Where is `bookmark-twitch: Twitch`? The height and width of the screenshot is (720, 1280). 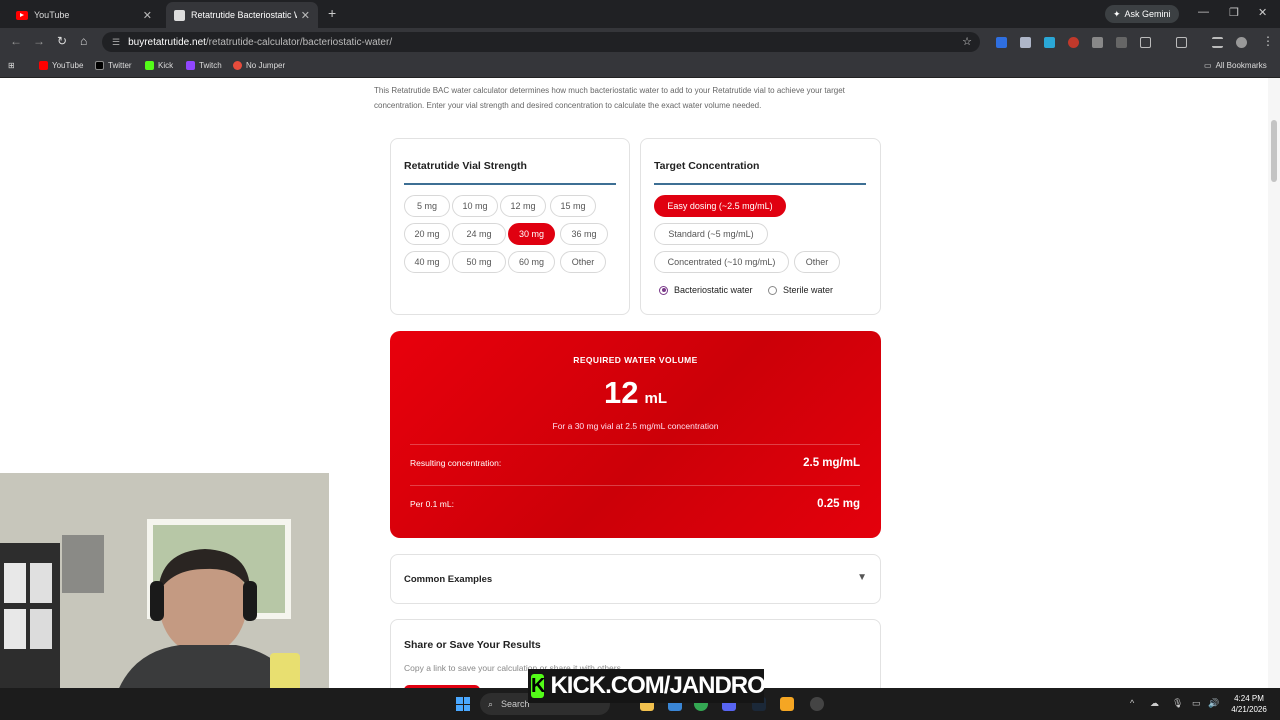 bookmark-twitch: Twitch is located at coordinates (204, 65).